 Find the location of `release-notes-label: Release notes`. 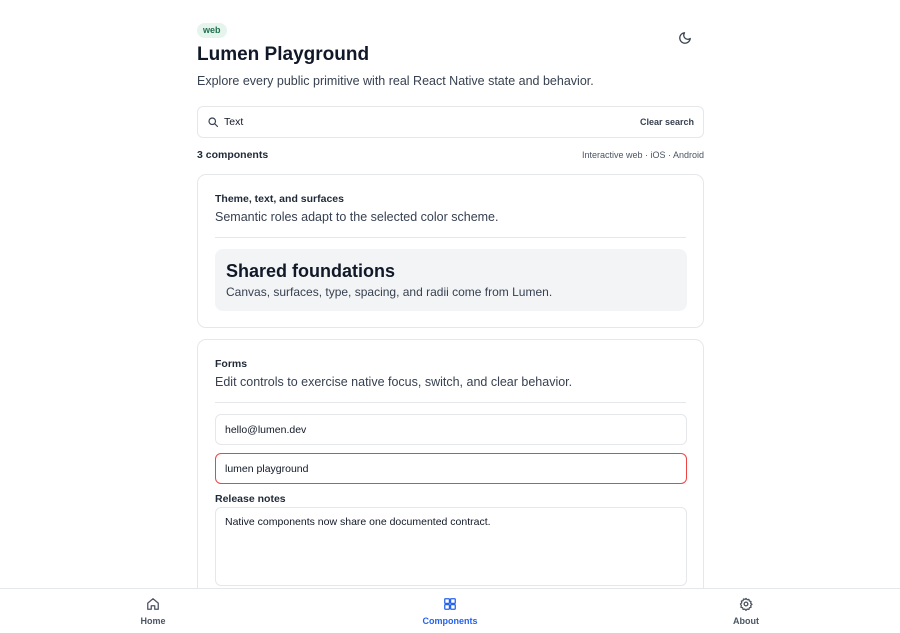

release-notes-label: Release notes is located at coordinates (250, 499).